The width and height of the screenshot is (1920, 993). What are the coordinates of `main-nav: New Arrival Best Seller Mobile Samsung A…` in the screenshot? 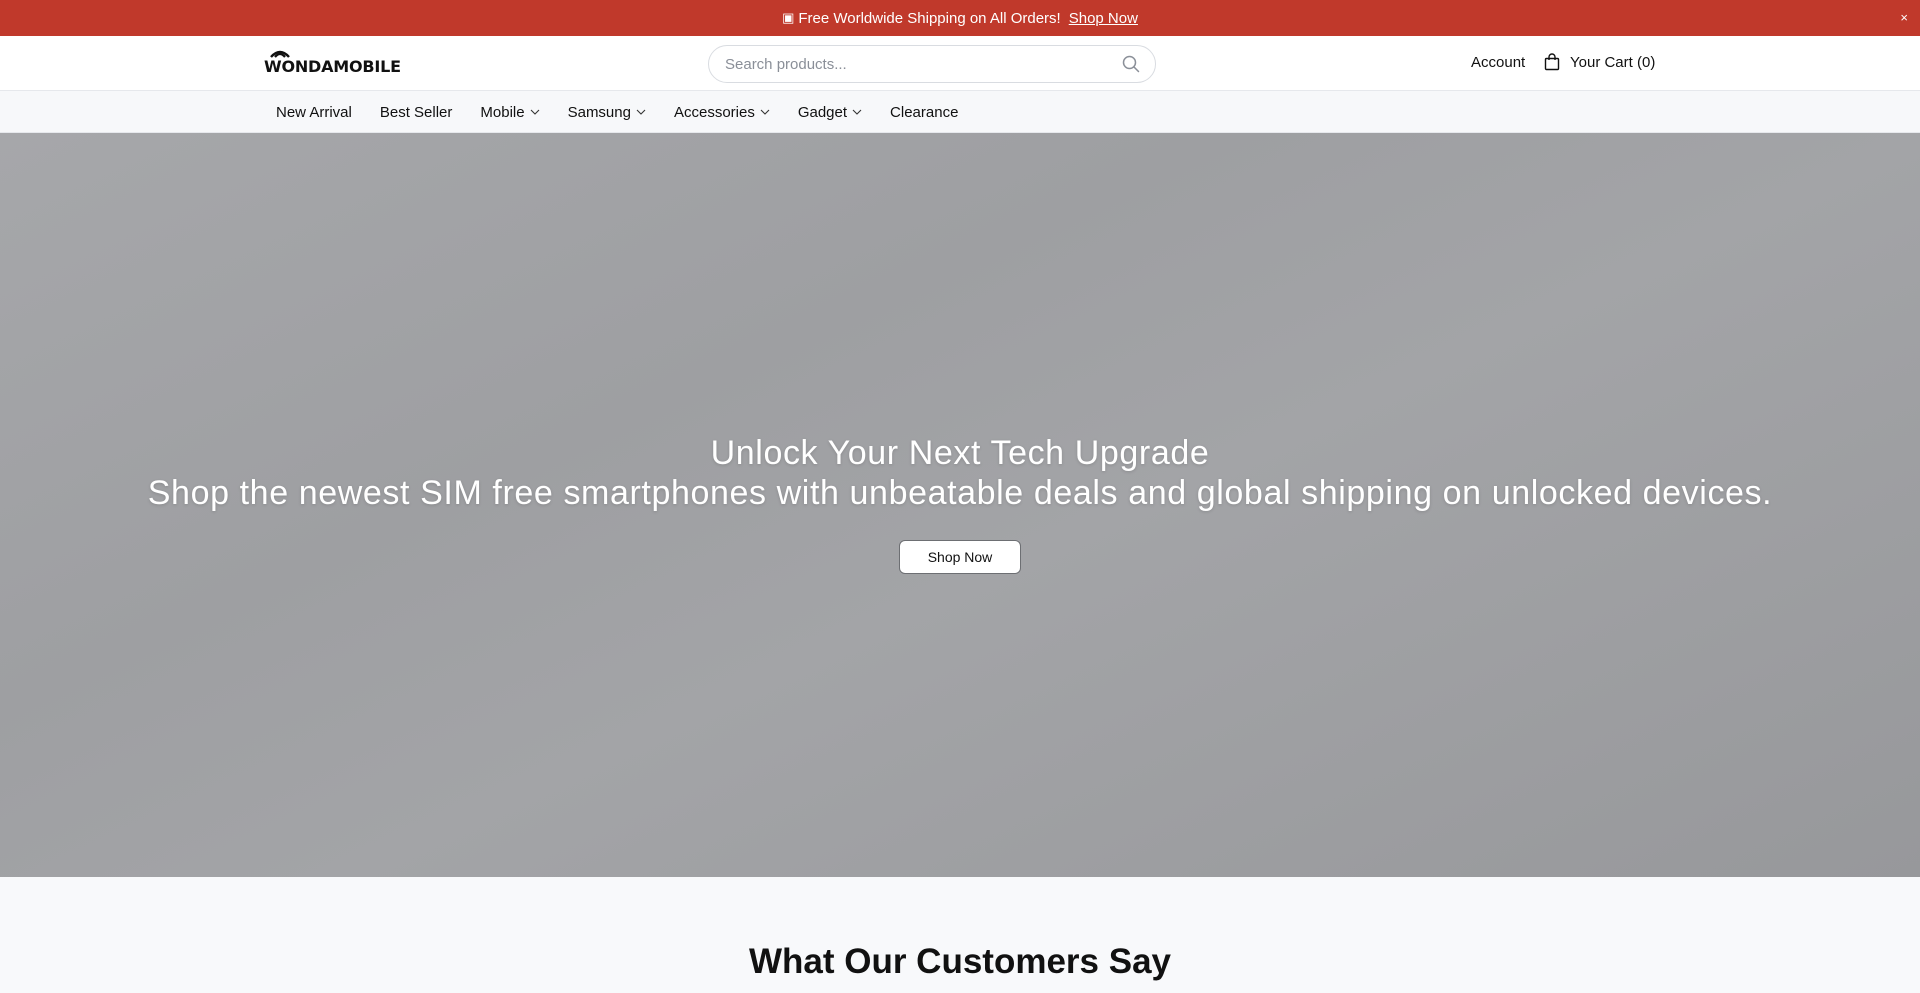 It's located at (960, 112).